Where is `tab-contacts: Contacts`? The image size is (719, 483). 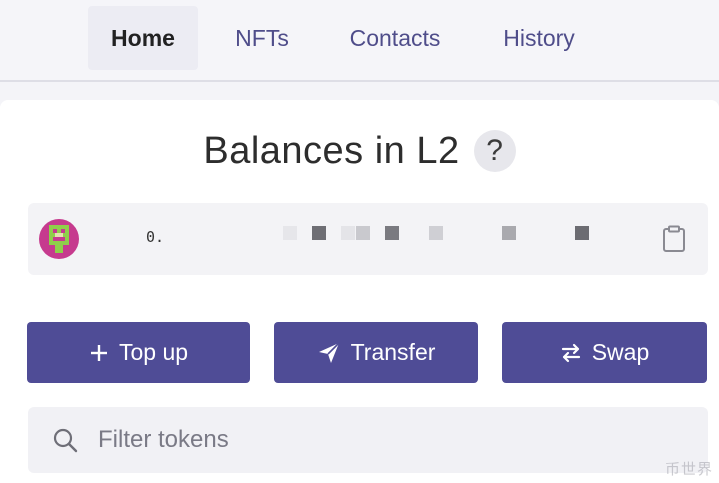 tab-contacts: Contacts is located at coordinates (395, 38).